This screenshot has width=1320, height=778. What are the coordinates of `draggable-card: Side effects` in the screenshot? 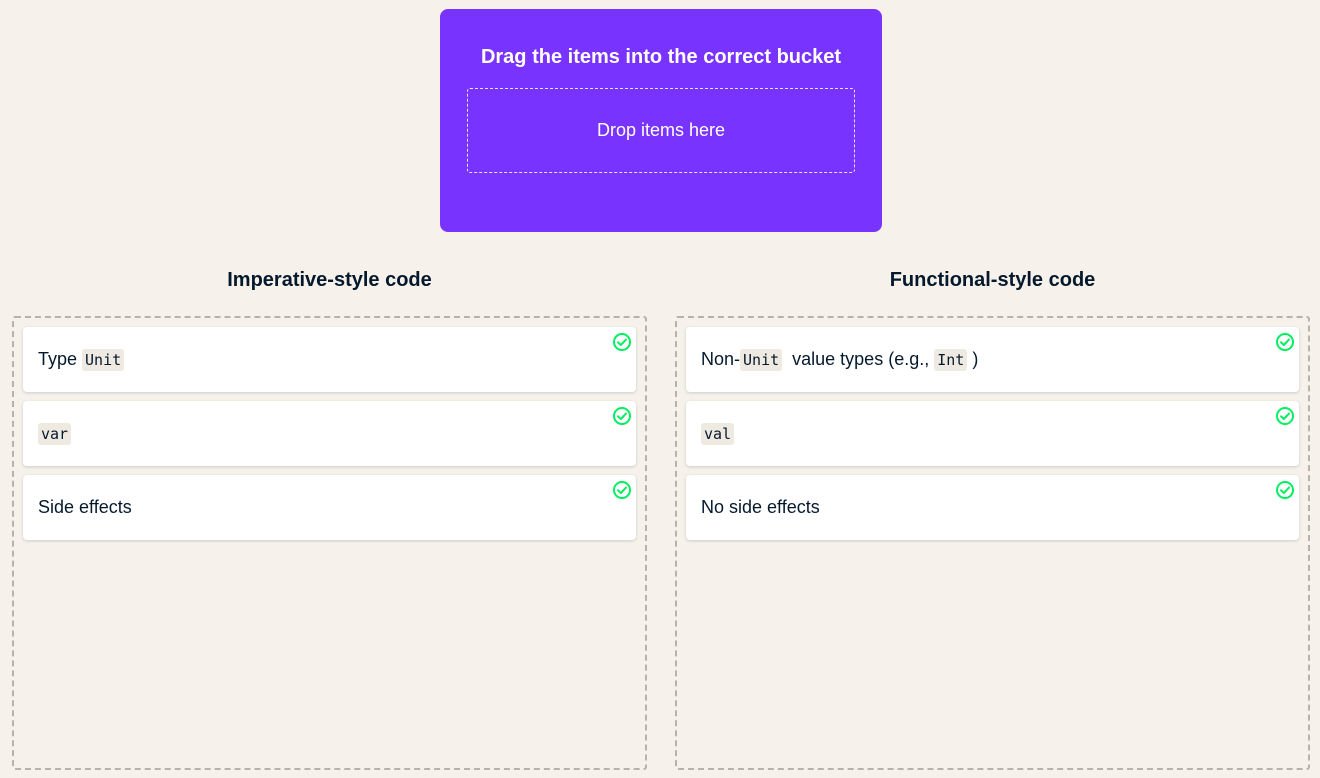 It's located at (329, 507).